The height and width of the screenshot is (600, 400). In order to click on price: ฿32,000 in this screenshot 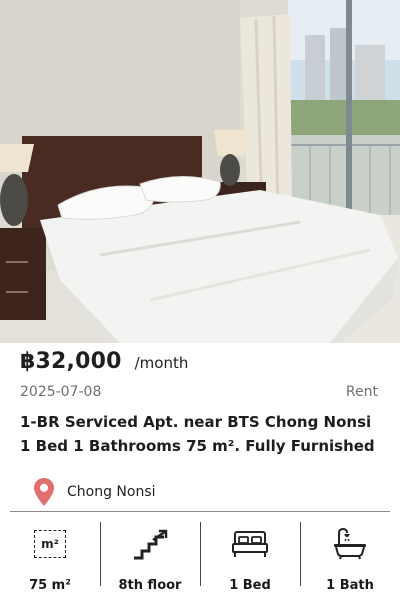, I will do `click(71, 361)`.